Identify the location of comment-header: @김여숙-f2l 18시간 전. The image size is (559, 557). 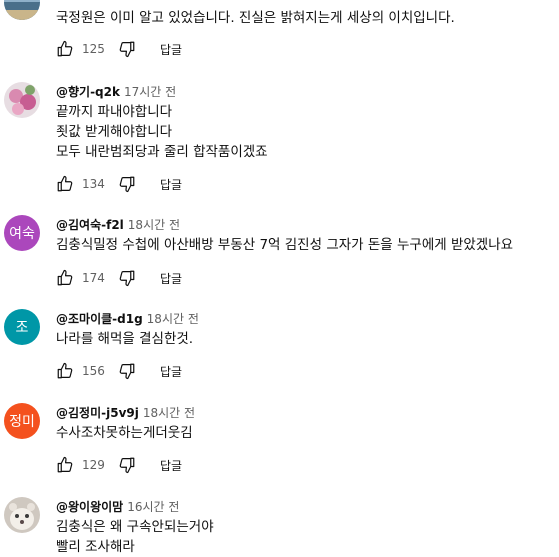
(118, 224).